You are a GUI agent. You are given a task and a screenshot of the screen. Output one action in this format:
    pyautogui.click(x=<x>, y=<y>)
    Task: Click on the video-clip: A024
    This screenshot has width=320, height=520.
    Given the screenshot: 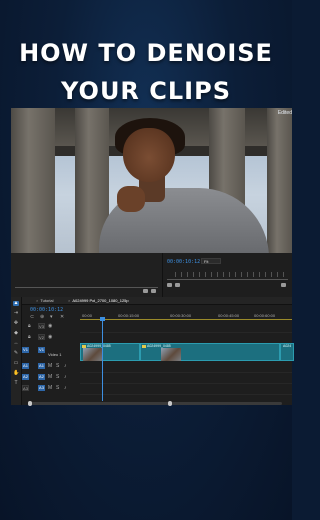 What is the action you would take?
    pyautogui.click(x=287, y=352)
    